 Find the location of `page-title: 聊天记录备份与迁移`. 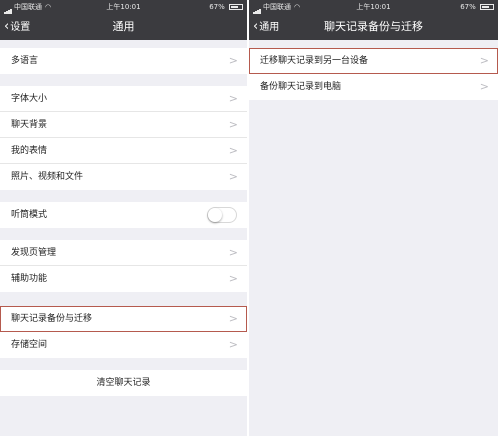

page-title: 聊天记录备份与迁移 is located at coordinates (373, 26).